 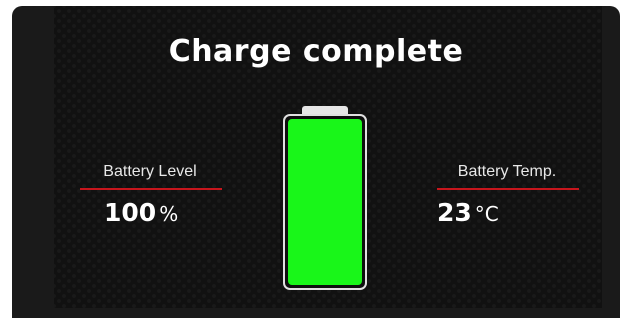 I want to click on battery-temp-number: 23, so click(x=454, y=212).